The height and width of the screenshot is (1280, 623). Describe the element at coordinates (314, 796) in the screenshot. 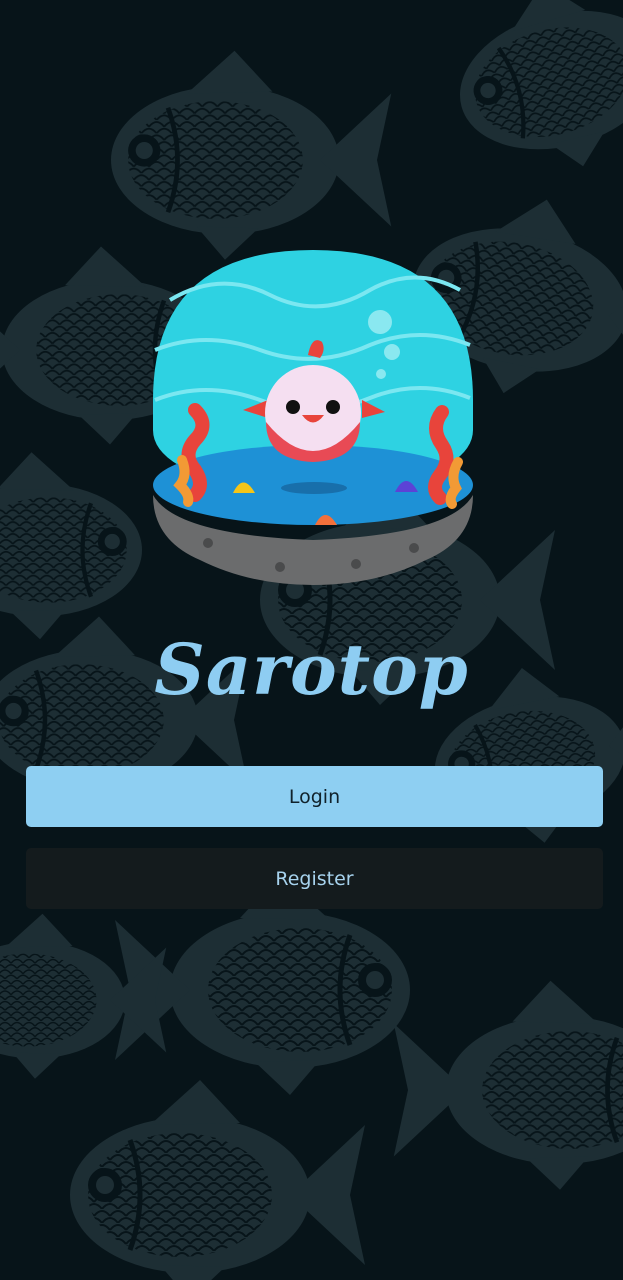

I see `login-button: Login` at that location.